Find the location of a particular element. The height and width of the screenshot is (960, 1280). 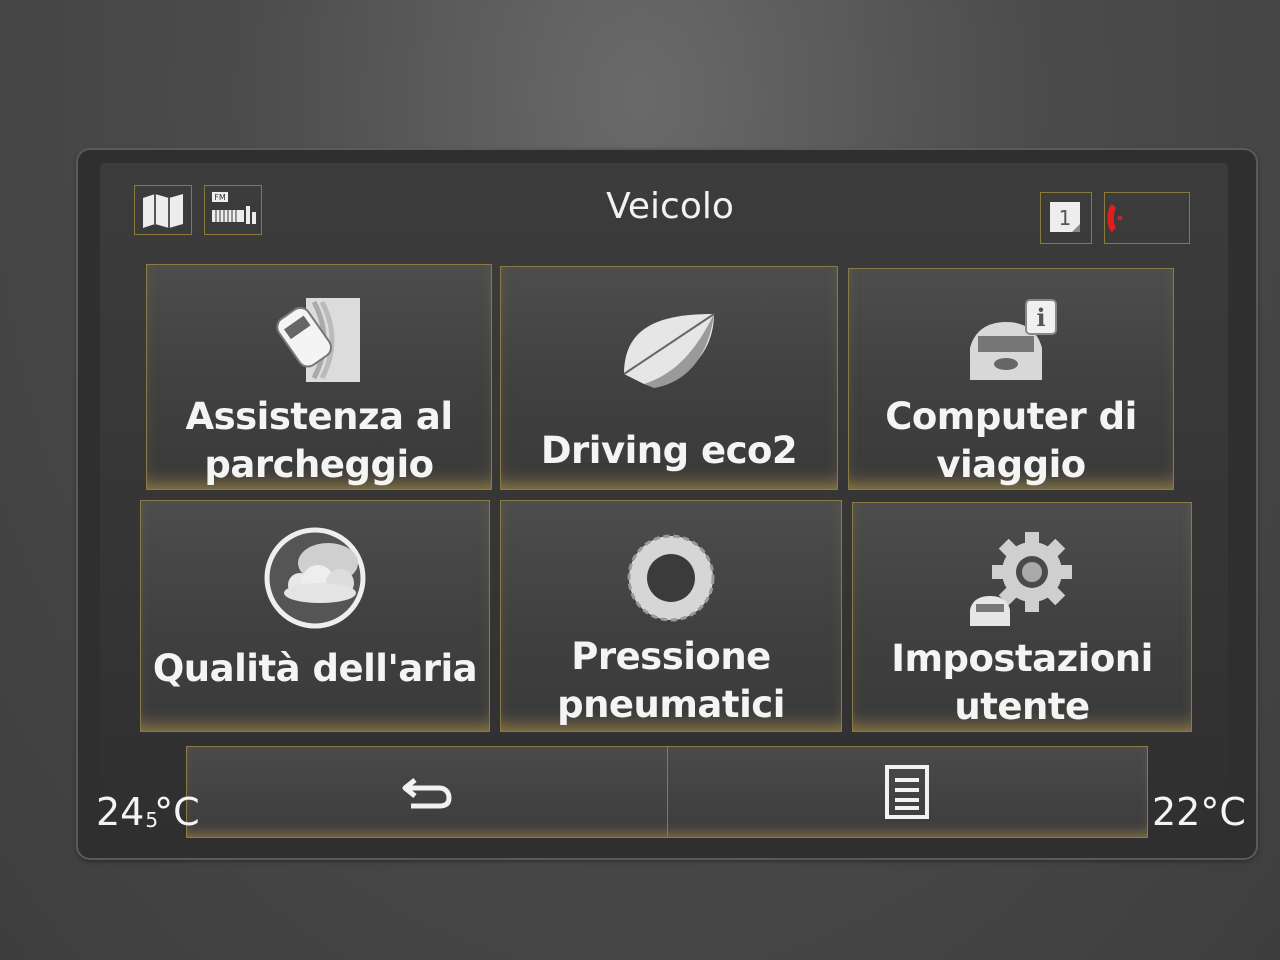

air-quality-icon is located at coordinates (315, 578).